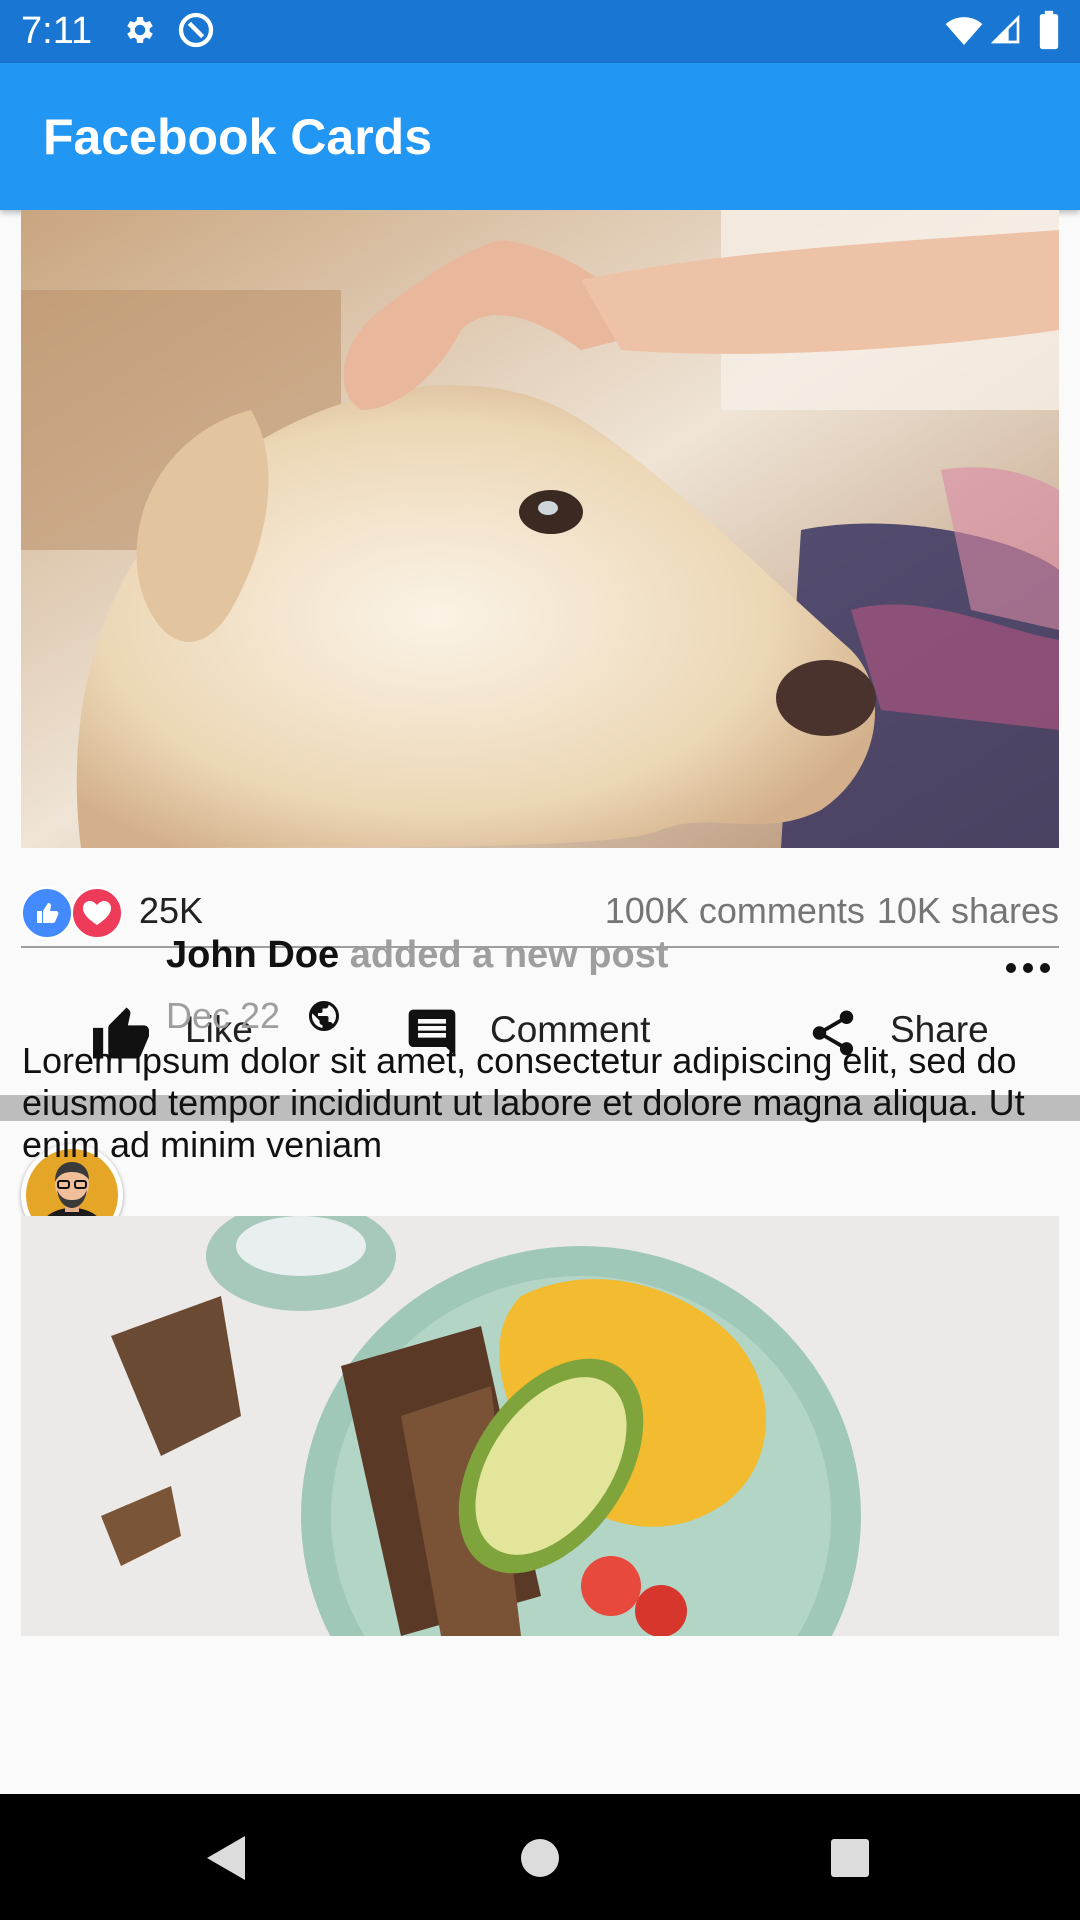  What do you see at coordinates (324, 1016) in the screenshot?
I see `globe-icon` at bounding box center [324, 1016].